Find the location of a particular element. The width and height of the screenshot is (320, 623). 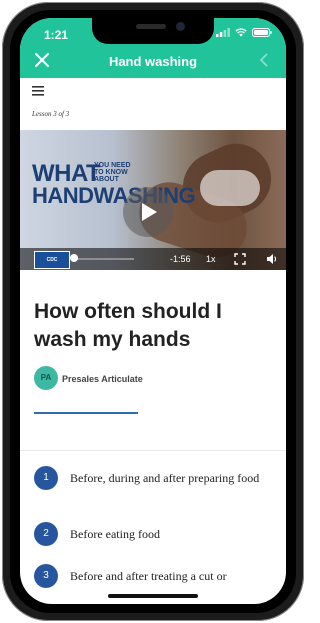

author-name: Presales Articulate is located at coordinates (102, 379).